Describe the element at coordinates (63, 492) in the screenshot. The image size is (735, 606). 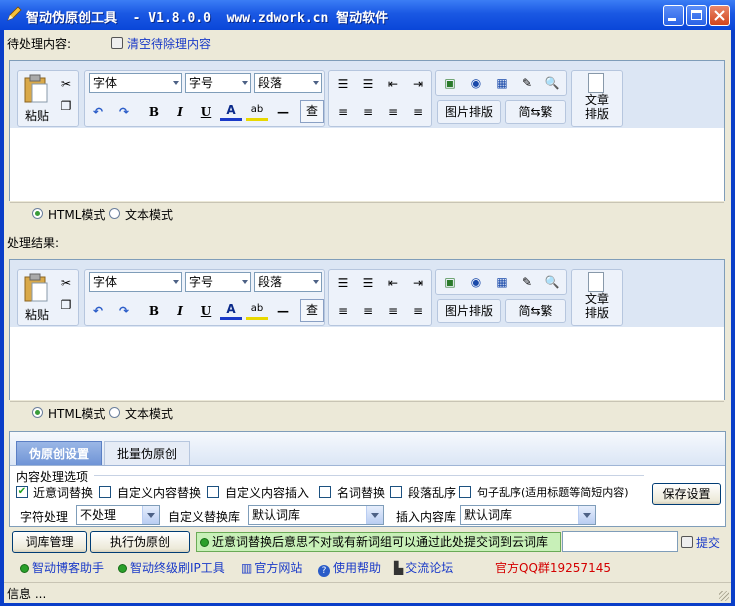
I see `near-synonym-label: 近意词替换` at that location.